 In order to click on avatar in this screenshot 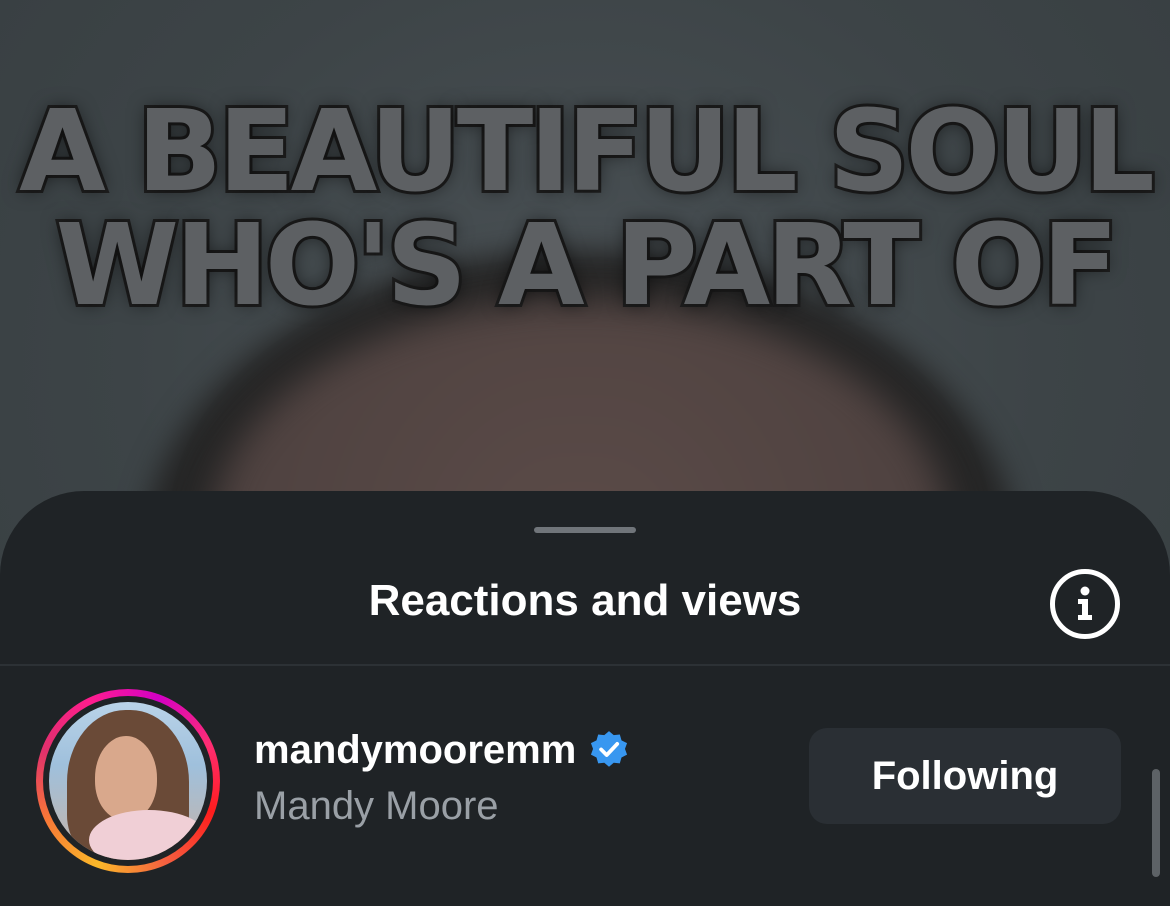, I will do `click(128, 781)`.